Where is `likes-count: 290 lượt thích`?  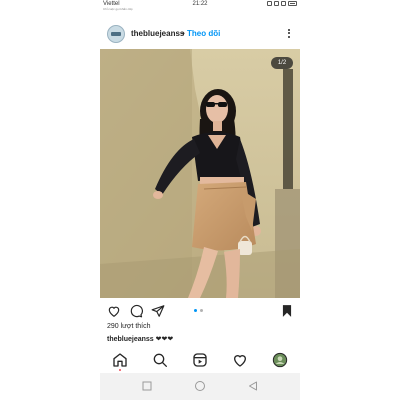 likes-count: 290 lượt thích is located at coordinates (129, 326).